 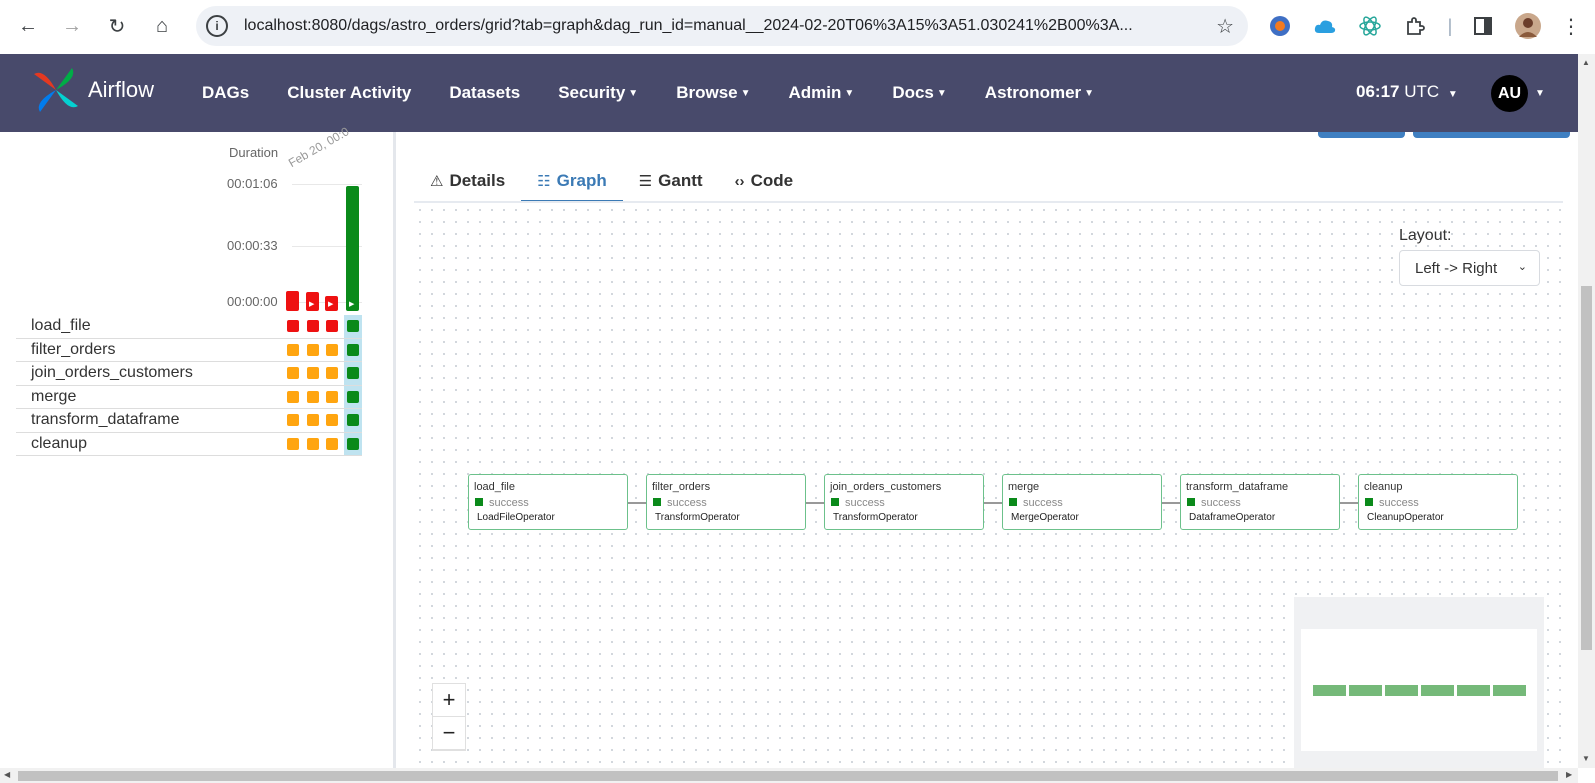 What do you see at coordinates (764, 181) in the screenshot?
I see `tab-code: ‹› Code` at bounding box center [764, 181].